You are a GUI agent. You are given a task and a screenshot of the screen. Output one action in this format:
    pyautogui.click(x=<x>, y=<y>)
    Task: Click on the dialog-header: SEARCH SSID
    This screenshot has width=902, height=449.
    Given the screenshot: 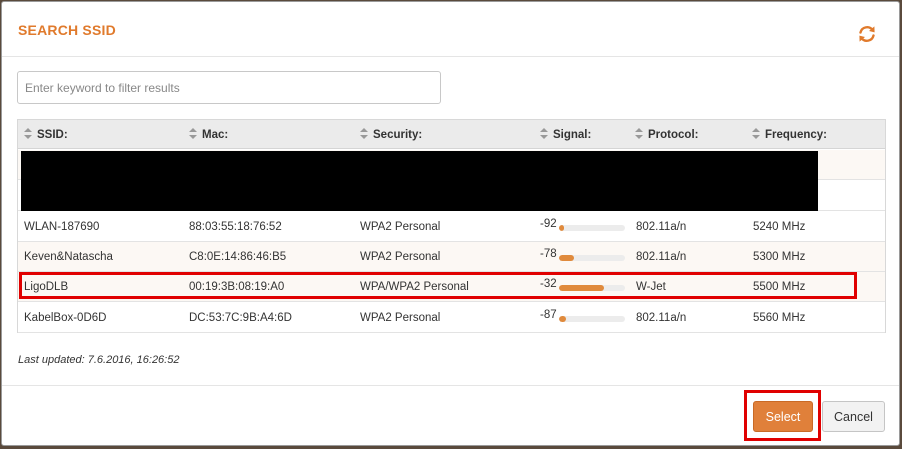 What is the action you would take?
    pyautogui.click(x=450, y=29)
    